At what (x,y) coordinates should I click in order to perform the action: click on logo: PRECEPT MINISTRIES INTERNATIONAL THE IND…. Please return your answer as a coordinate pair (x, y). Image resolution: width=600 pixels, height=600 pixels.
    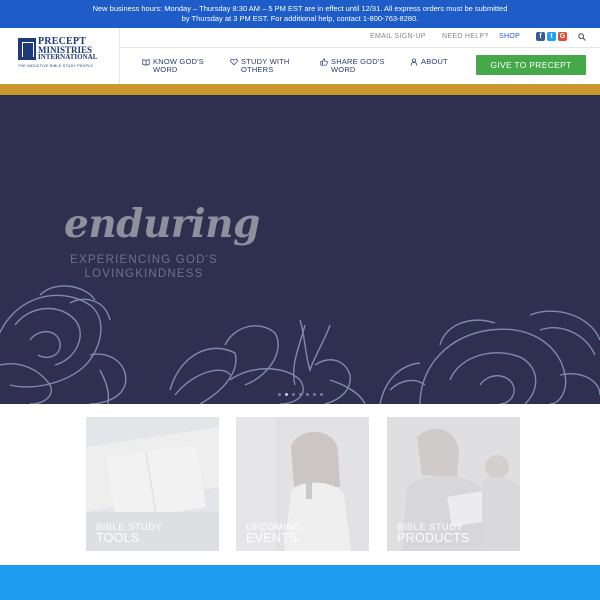
    Looking at the image, I should click on (60, 56).